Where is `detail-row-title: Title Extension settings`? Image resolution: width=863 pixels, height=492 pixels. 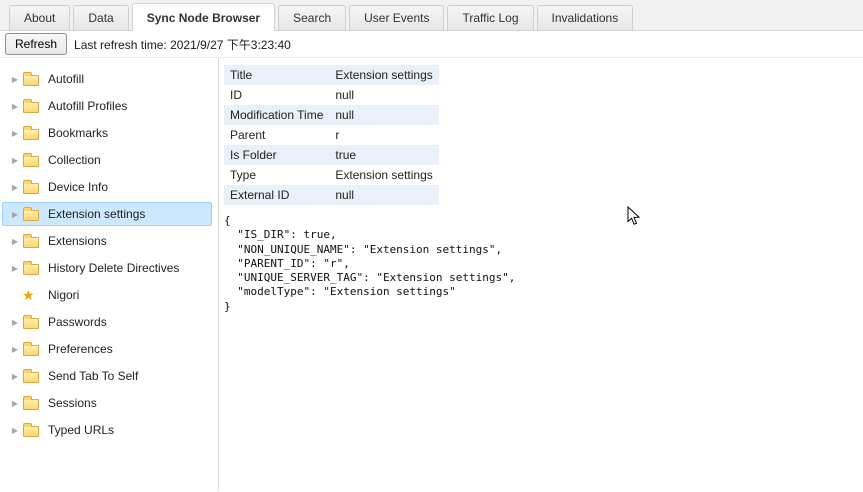
detail-row-title: Title Extension settings is located at coordinates (332, 75).